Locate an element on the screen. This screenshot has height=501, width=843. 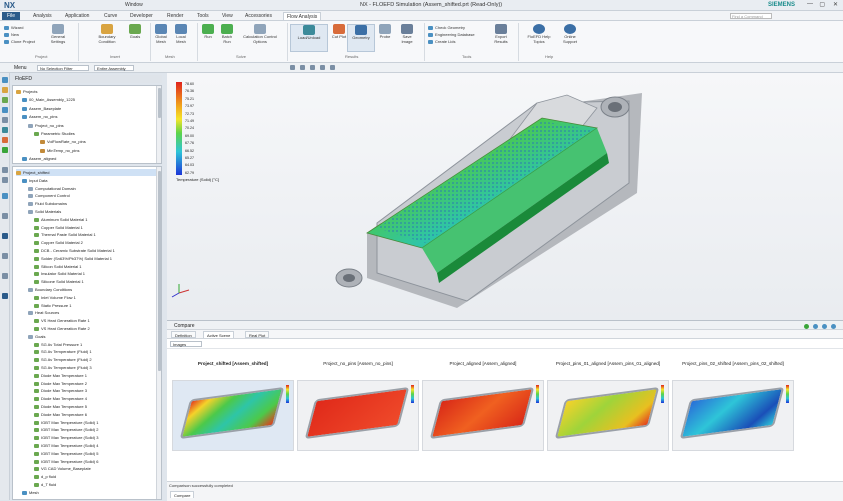
layer-icon is located at coordinates (5, 296).